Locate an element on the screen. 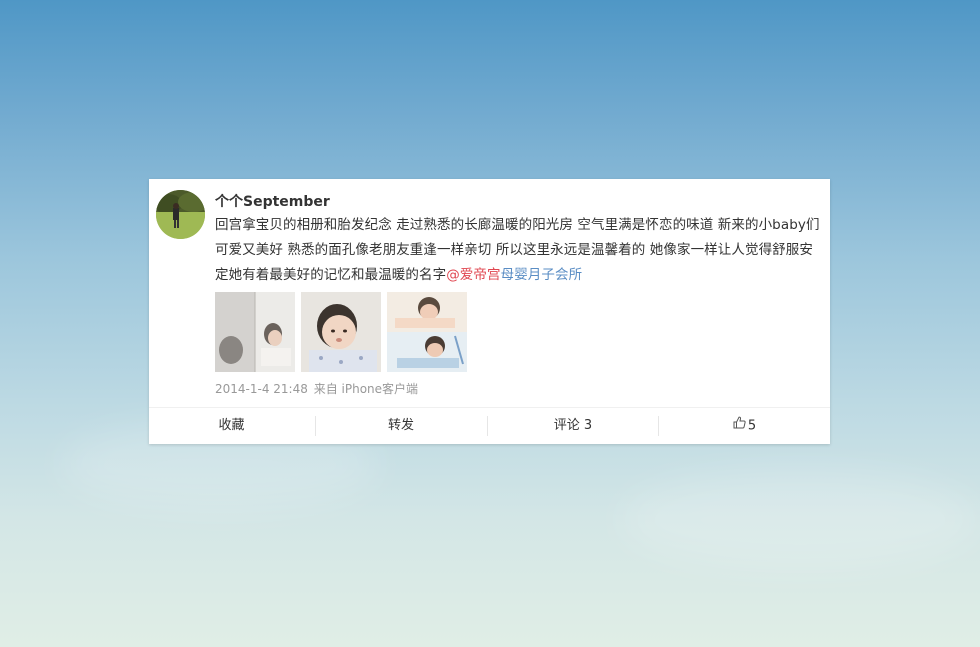 The image size is (980, 647). favorite-label: 收藏 is located at coordinates (231, 425).